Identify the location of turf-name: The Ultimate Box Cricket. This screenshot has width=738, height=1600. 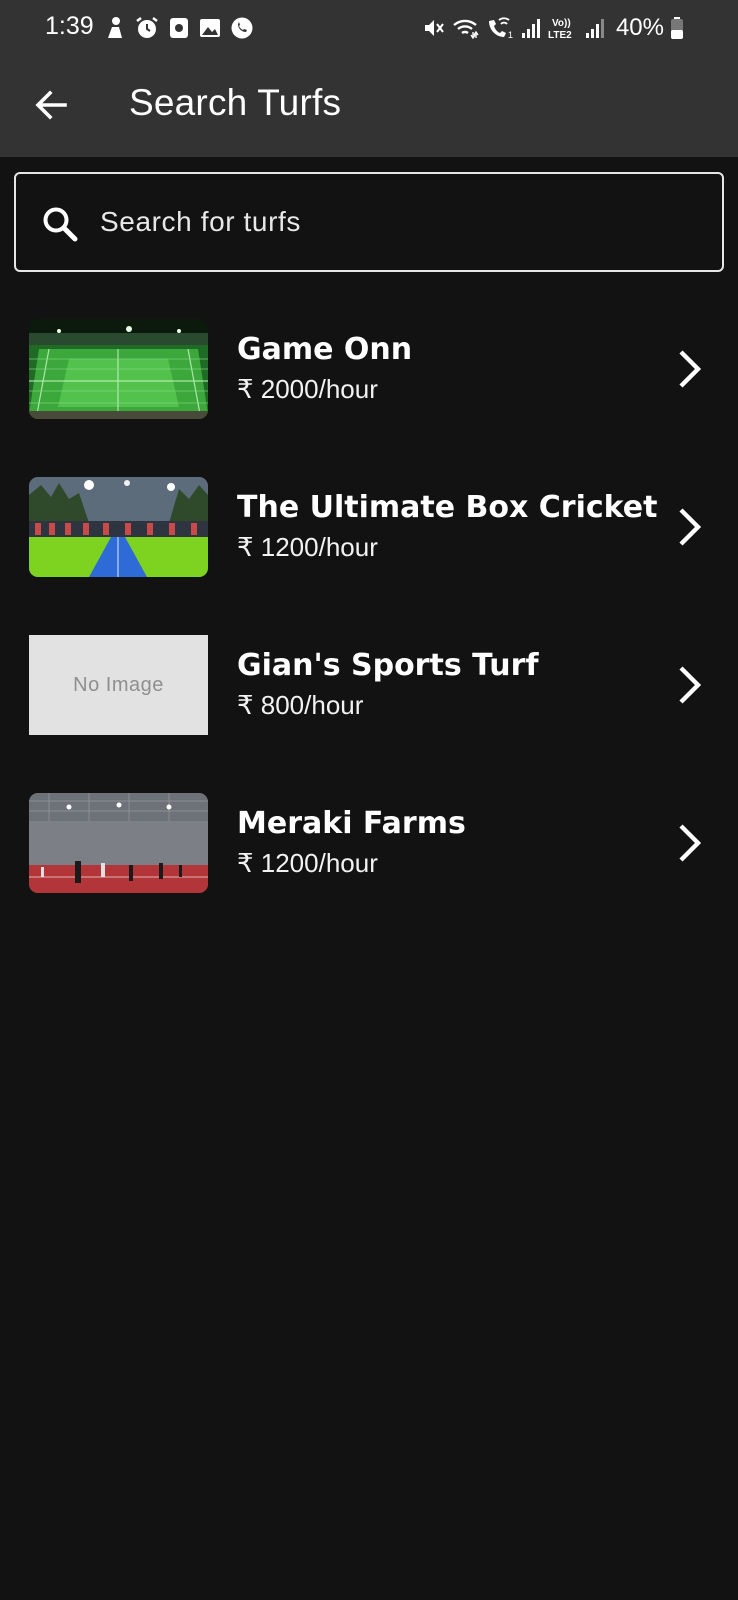
(447, 507).